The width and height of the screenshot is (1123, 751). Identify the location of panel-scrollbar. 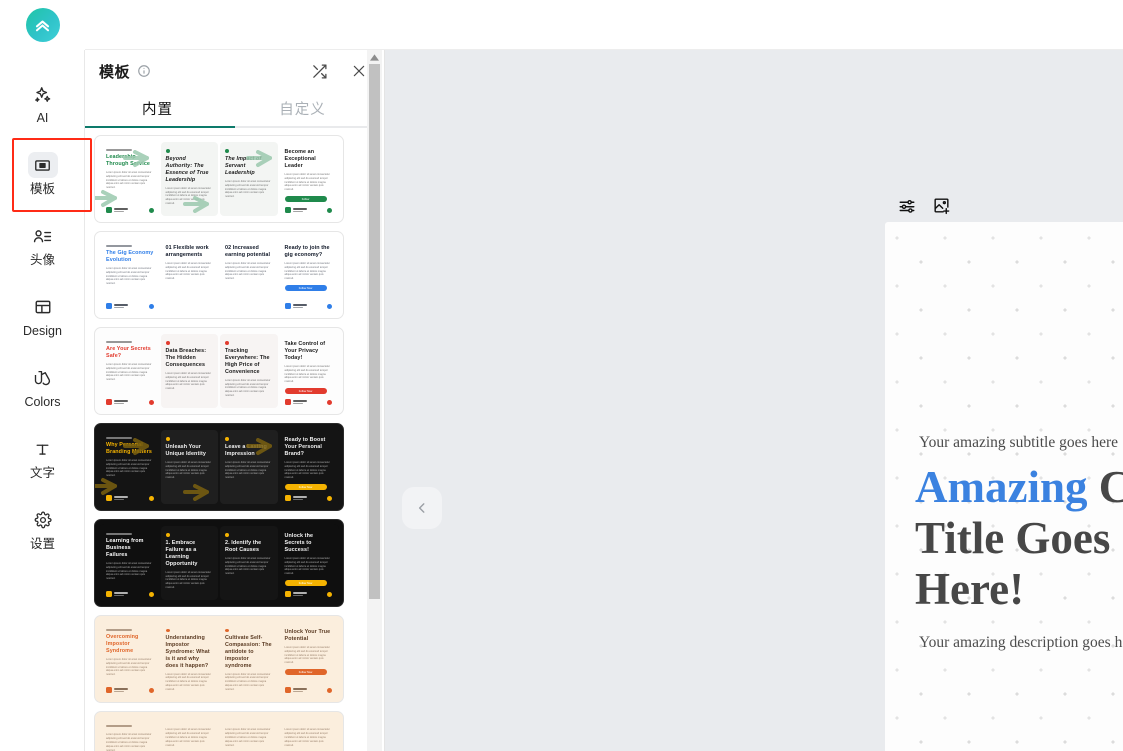
(374, 400).